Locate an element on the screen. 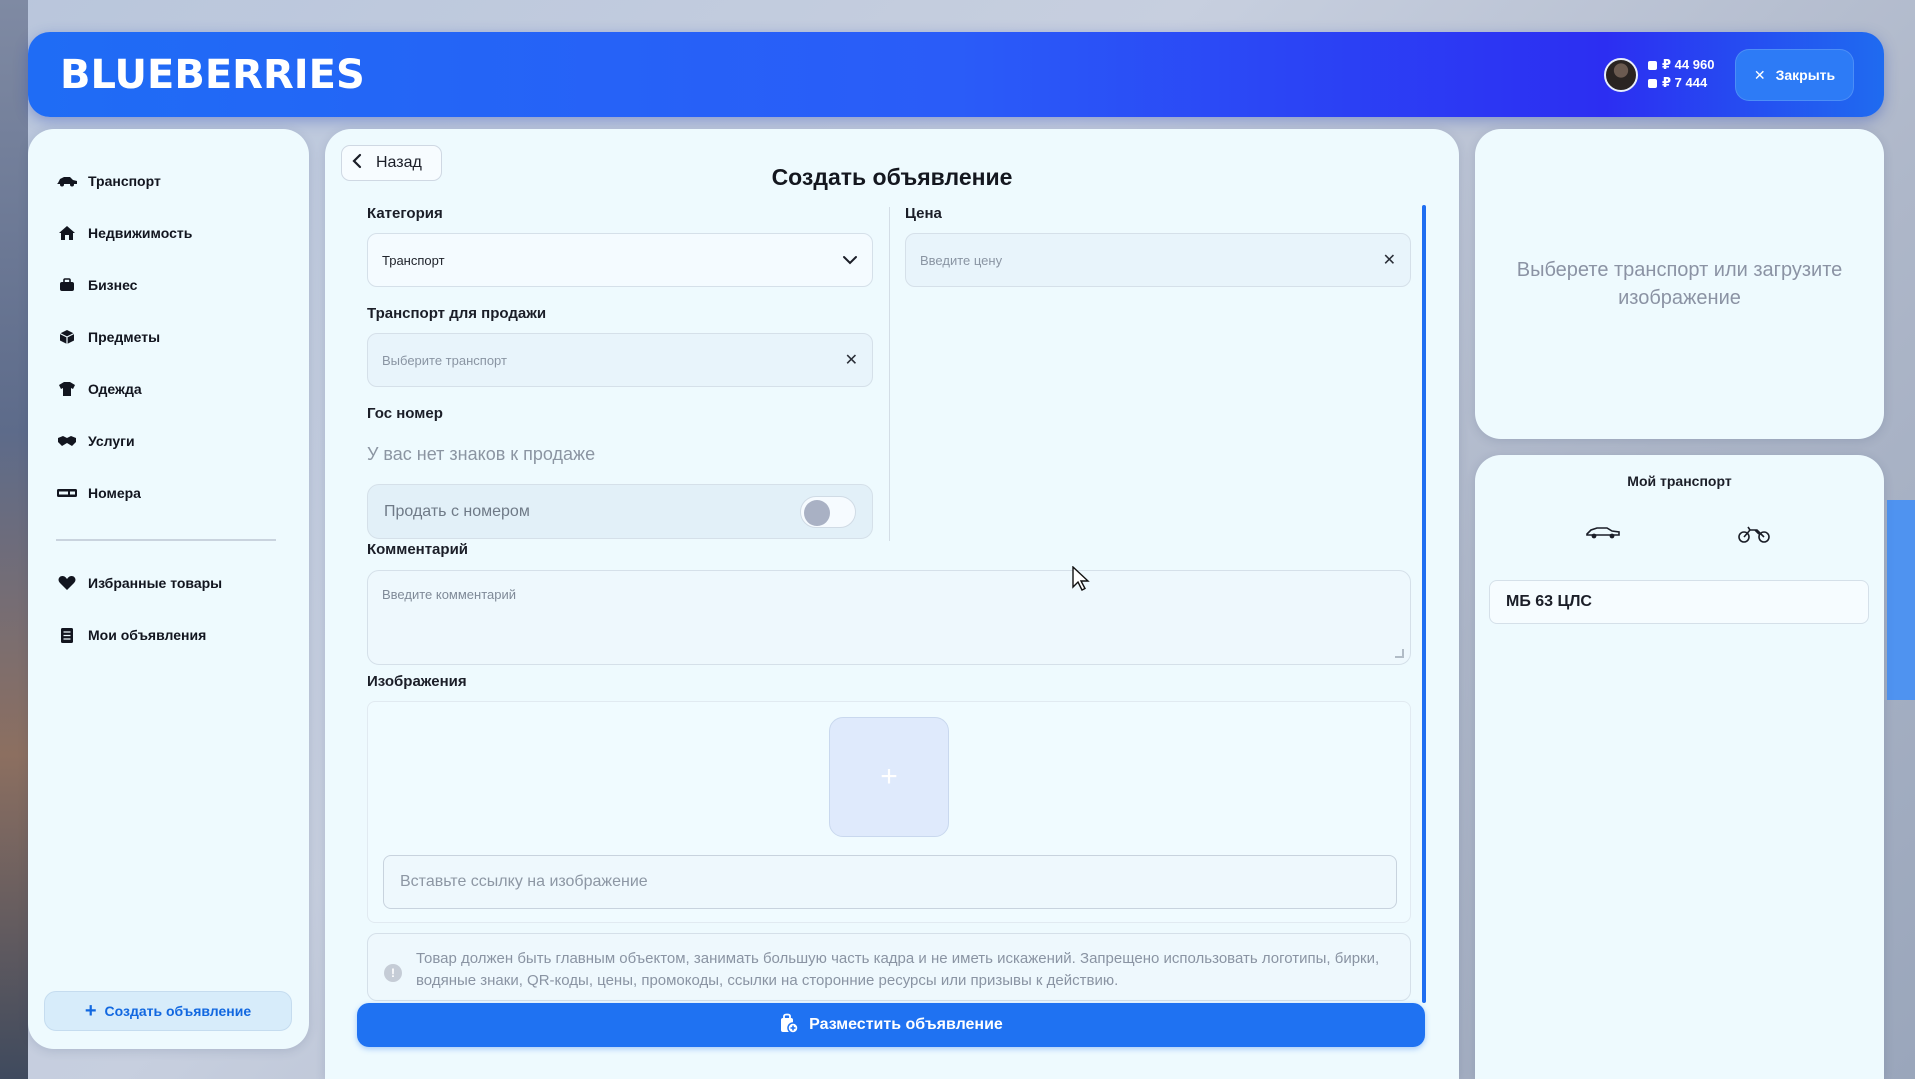 The image size is (1915, 1079). balance-secondary-row: ₽ 7 444 is located at coordinates (1681, 83).